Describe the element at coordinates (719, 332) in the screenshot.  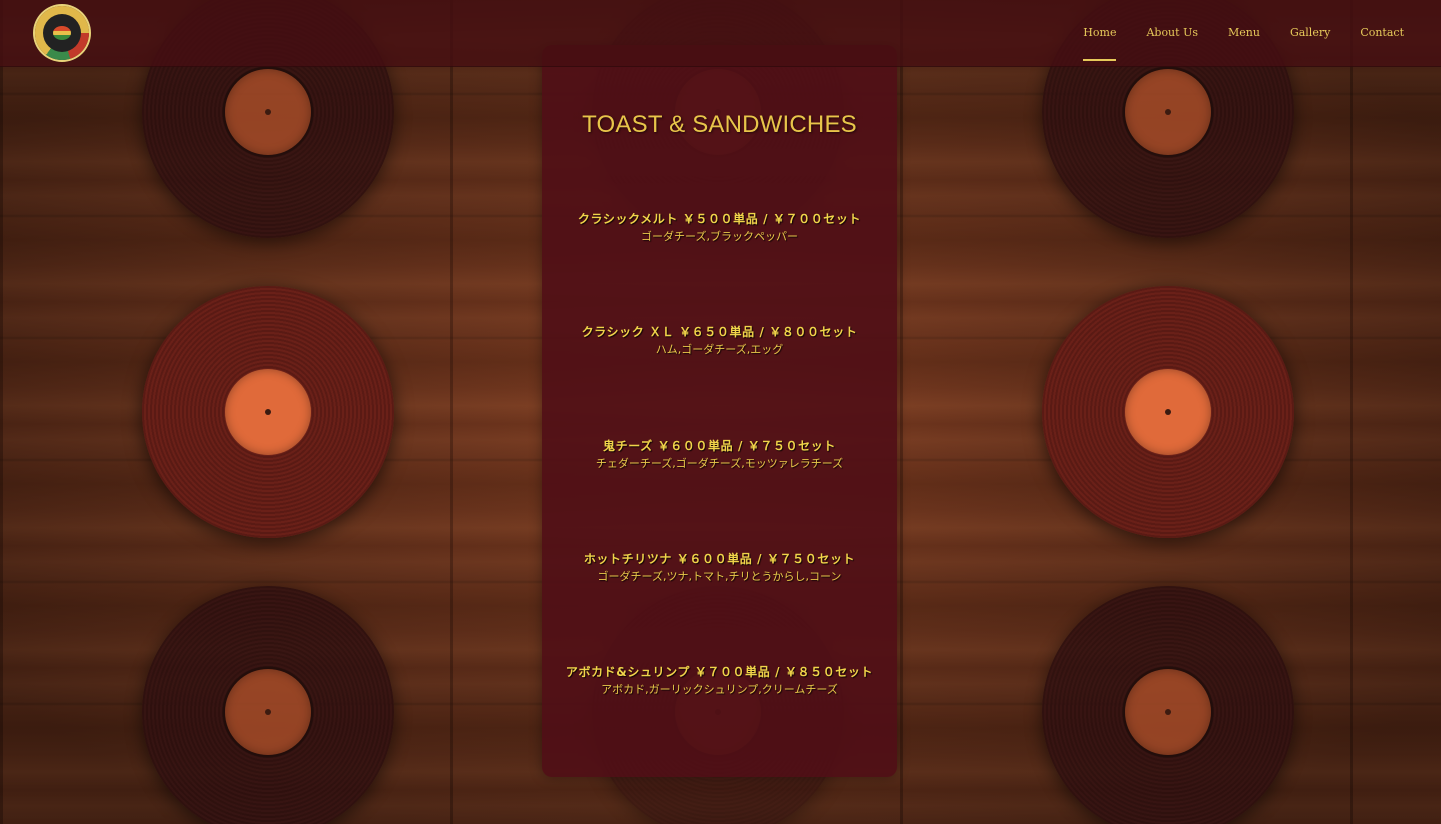
I see `menu-item-name: クラシック ＸＬ ￥６５０単品 / ￥８００セット` at that location.